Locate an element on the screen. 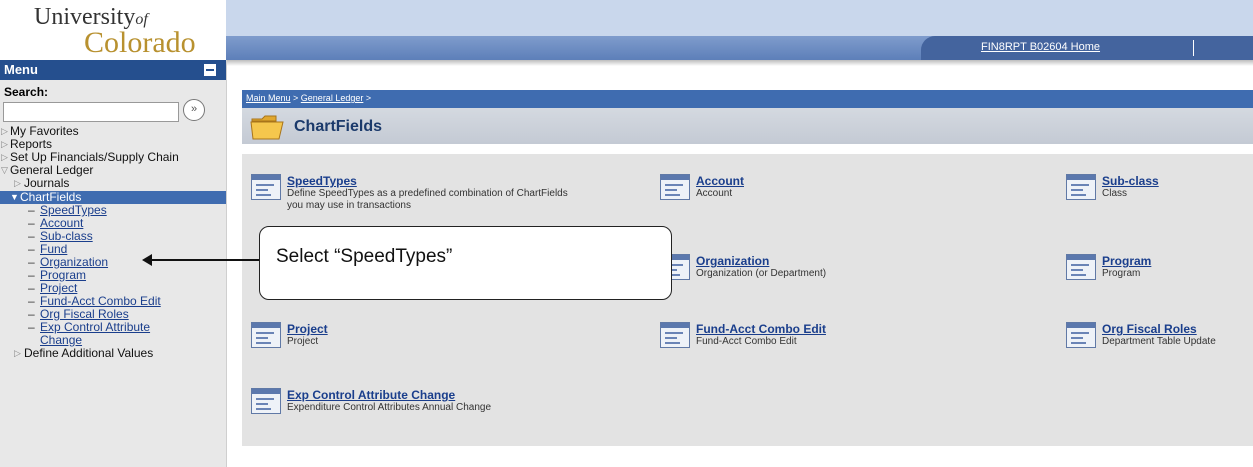 Image resolution: width=1253 pixels, height=467 pixels. callout-text: Select “SpeedTypes” is located at coordinates (364, 256).